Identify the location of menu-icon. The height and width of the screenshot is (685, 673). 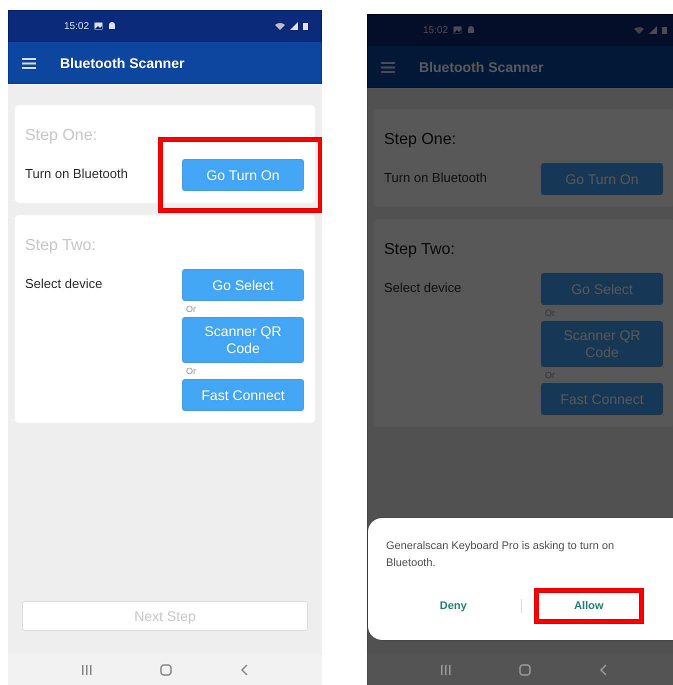
(29, 63).